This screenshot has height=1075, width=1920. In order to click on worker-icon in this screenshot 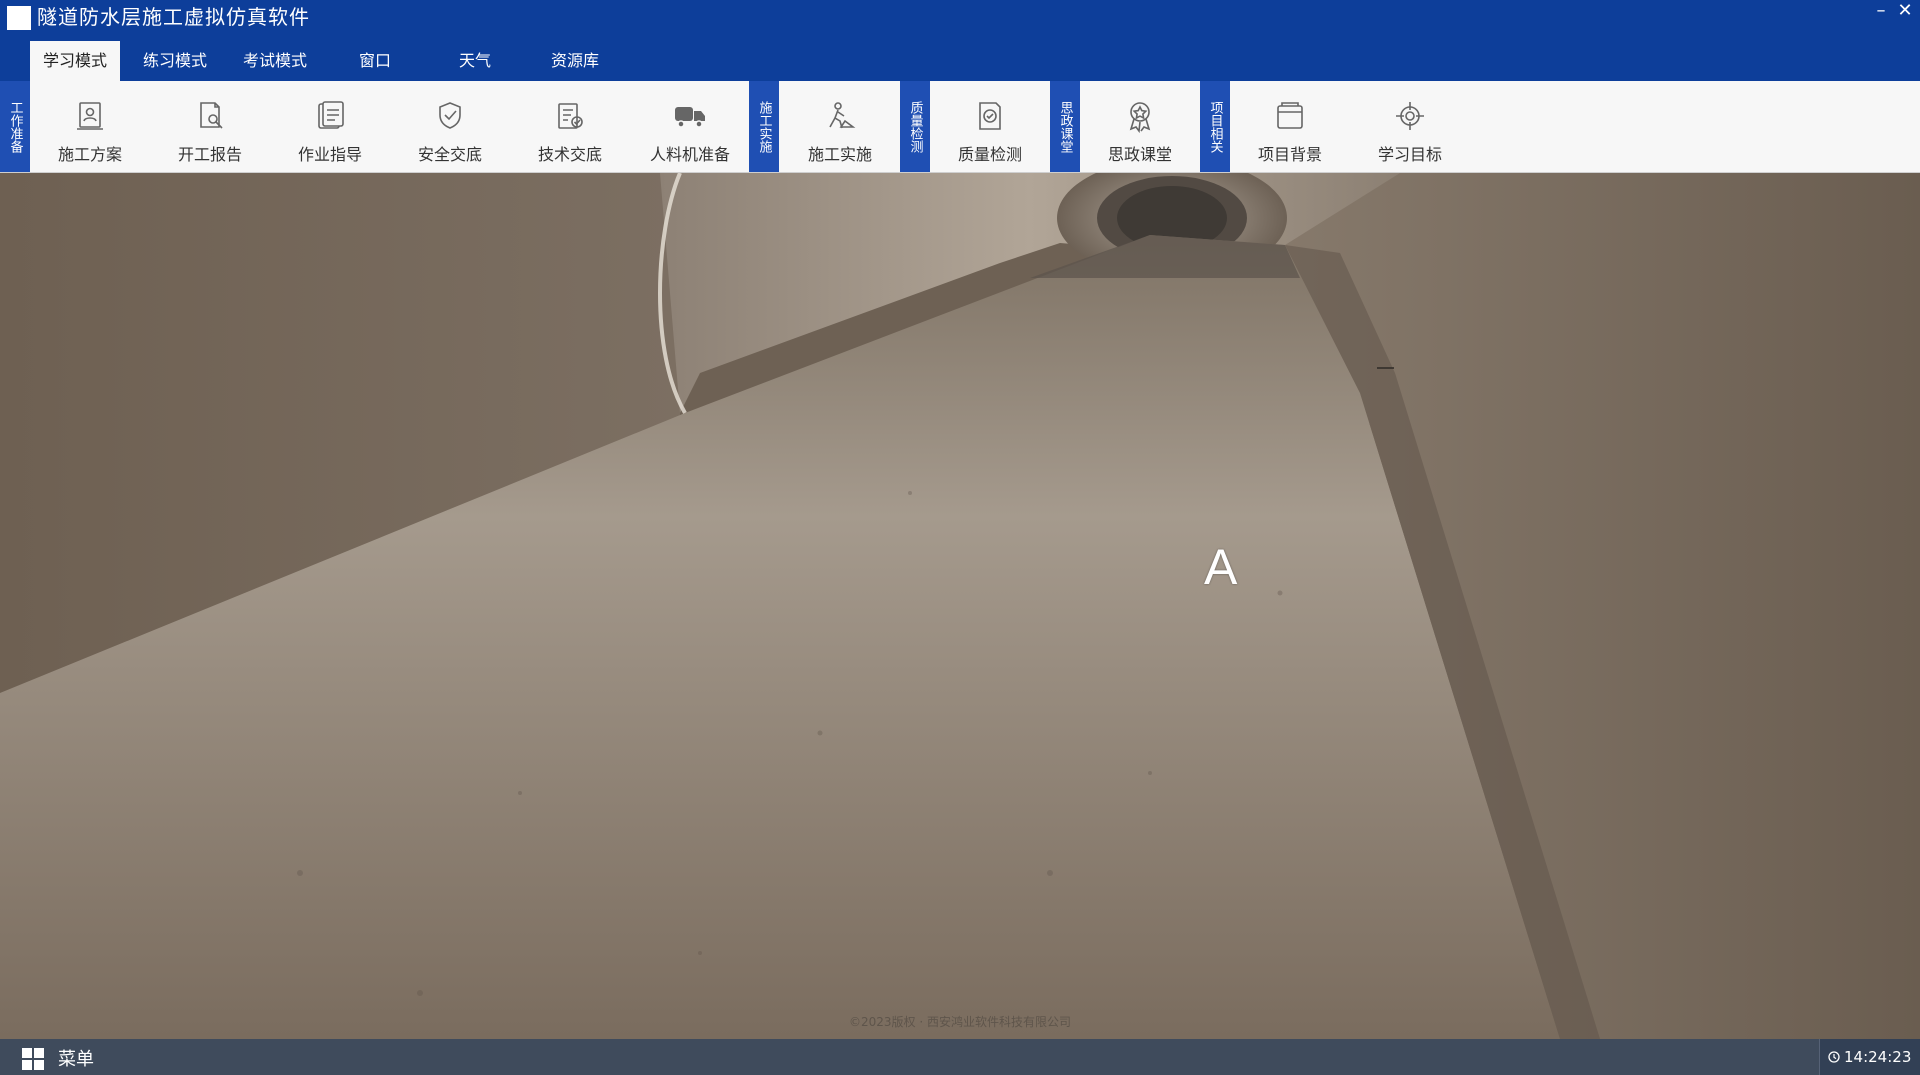, I will do `click(840, 116)`.